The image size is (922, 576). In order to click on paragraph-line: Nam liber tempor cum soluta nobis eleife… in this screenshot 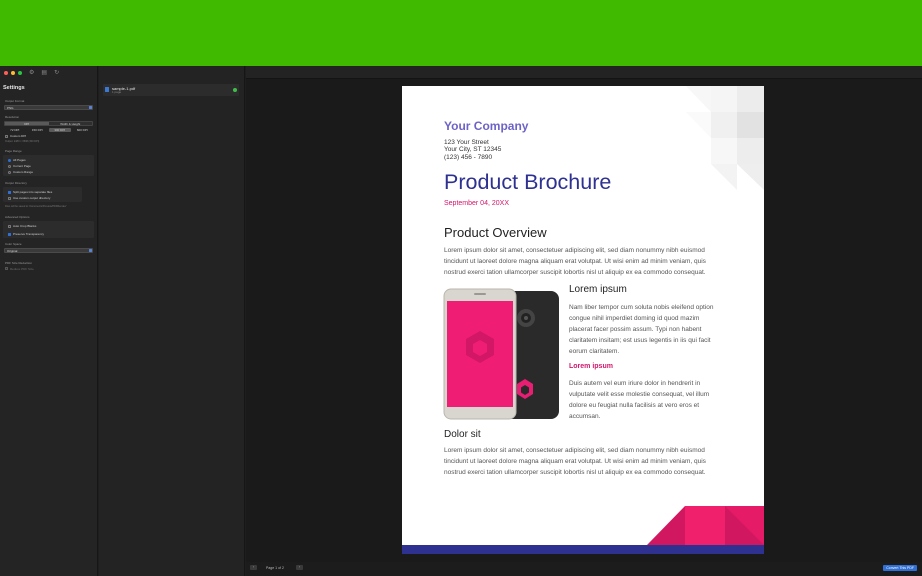, I will do `click(641, 307)`.